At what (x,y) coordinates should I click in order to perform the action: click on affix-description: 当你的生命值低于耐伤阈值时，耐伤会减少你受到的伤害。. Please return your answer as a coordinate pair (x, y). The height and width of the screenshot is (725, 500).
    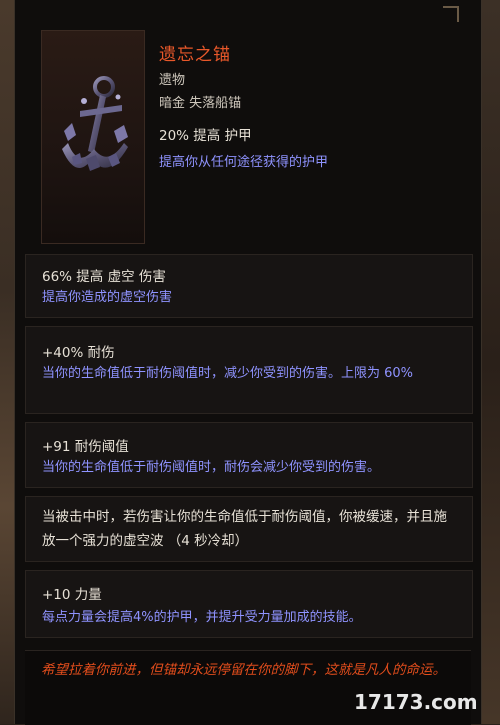
    Looking at the image, I should click on (211, 467).